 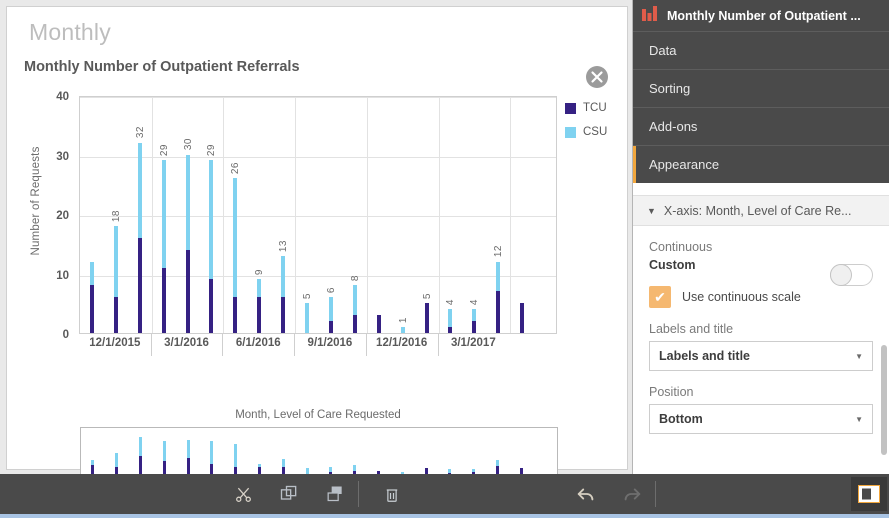 What do you see at coordinates (761, 126) in the screenshot?
I see `panel-accordion-addons: Add-ons` at bounding box center [761, 126].